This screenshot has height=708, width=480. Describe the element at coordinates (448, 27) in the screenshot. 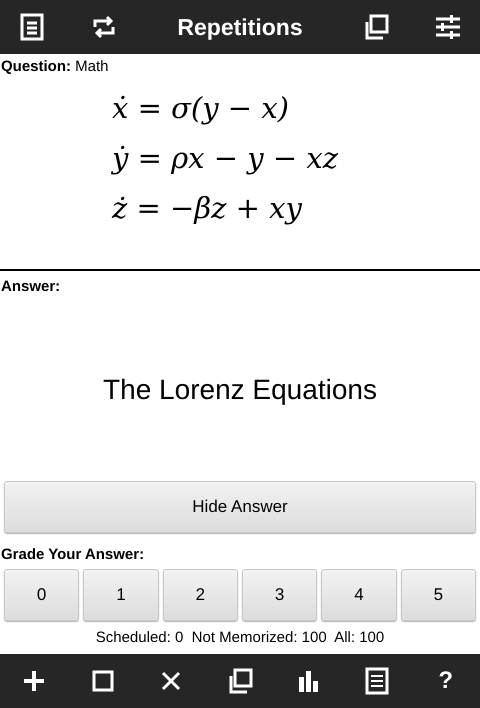

I see `sliders-icon` at that location.